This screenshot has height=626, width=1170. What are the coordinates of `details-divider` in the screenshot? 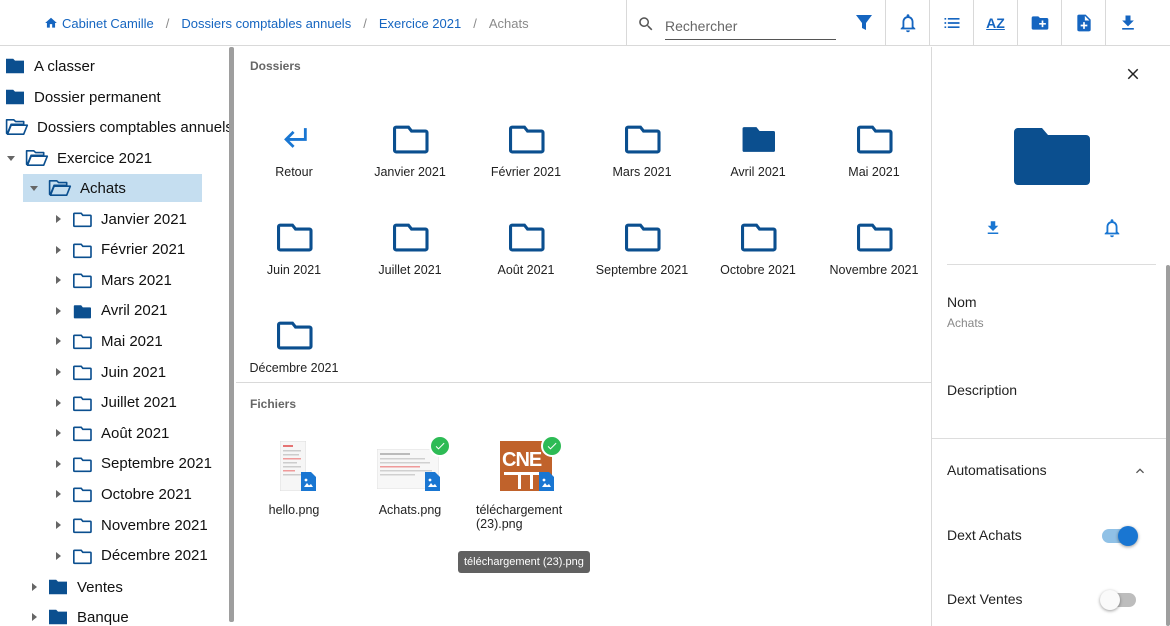 It's located at (1049, 438).